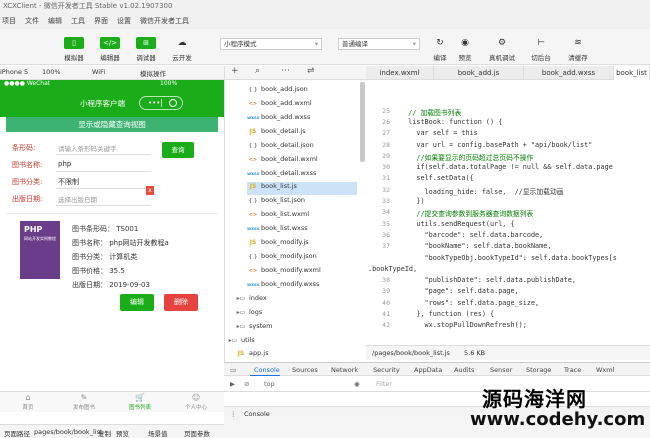  Describe the element at coordinates (283, 286) in the screenshot. I see `file-item: wxss book_modify.wxss` at that location.